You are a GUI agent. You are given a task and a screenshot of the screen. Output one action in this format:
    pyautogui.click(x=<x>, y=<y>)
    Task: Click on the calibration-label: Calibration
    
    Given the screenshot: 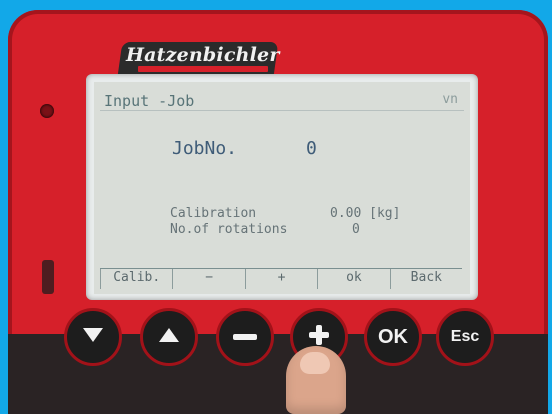 What is the action you would take?
    pyautogui.click(x=213, y=213)
    